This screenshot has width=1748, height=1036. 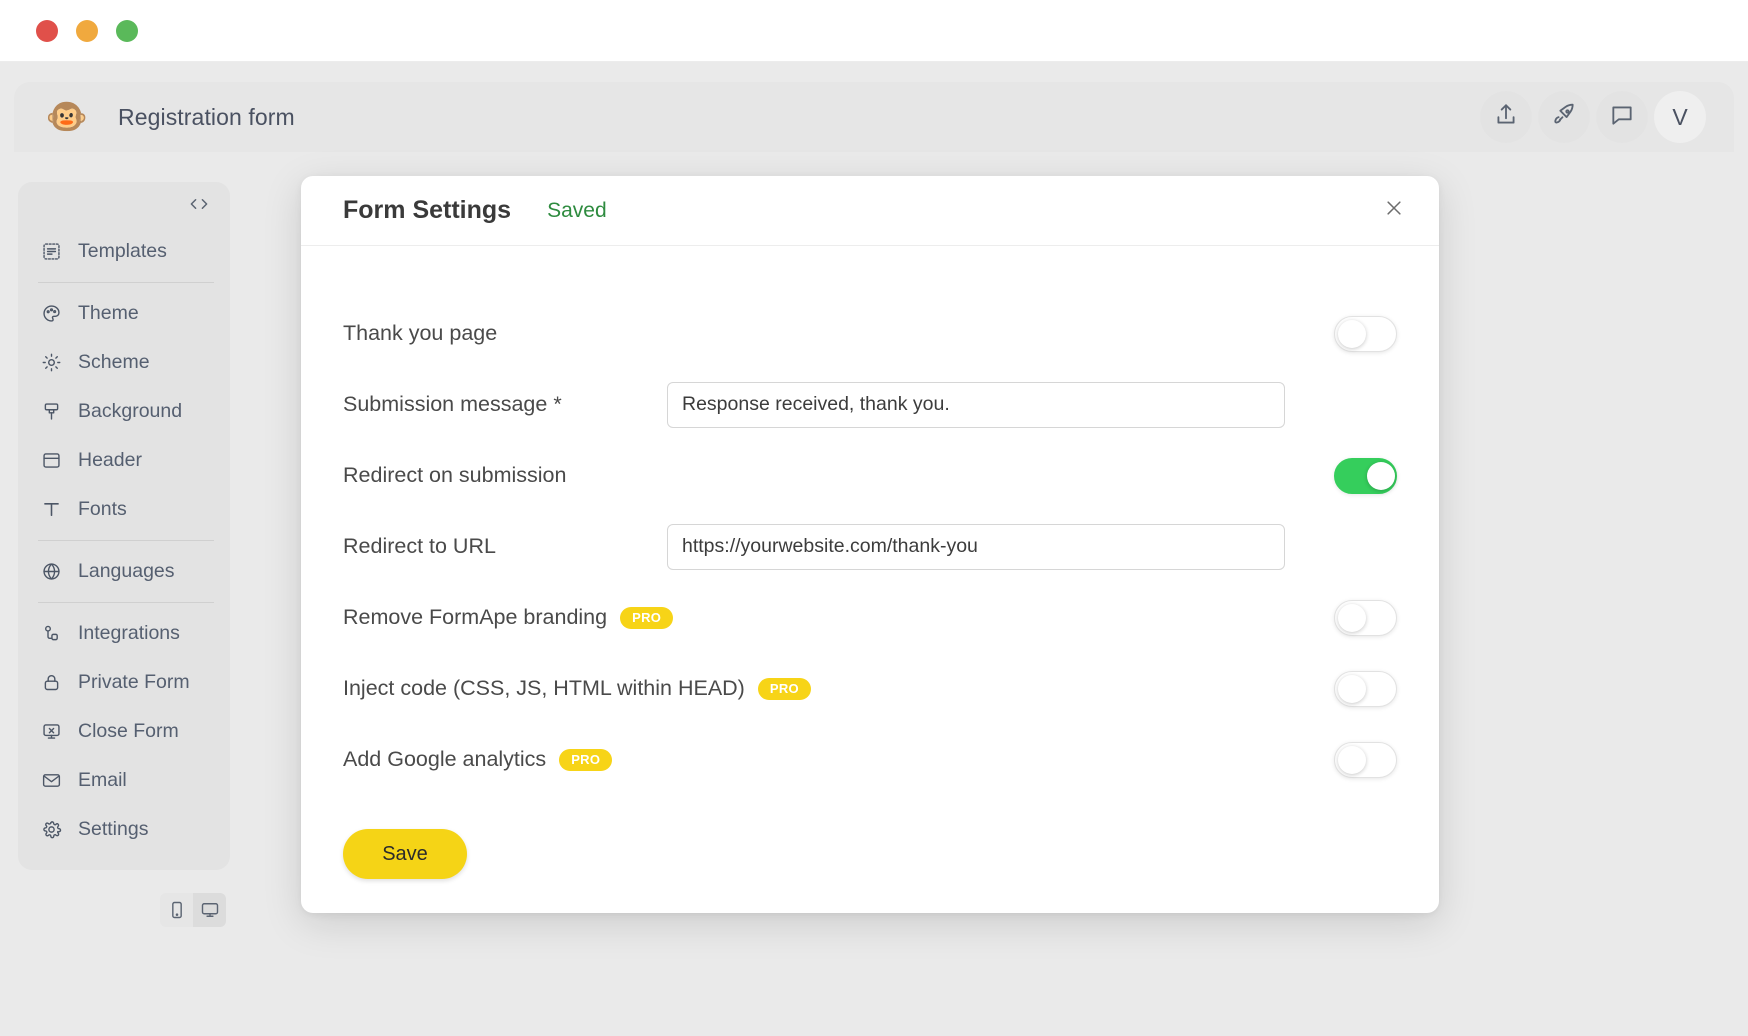 I want to click on sidebar-item-label: Scheme, so click(x=114, y=362).